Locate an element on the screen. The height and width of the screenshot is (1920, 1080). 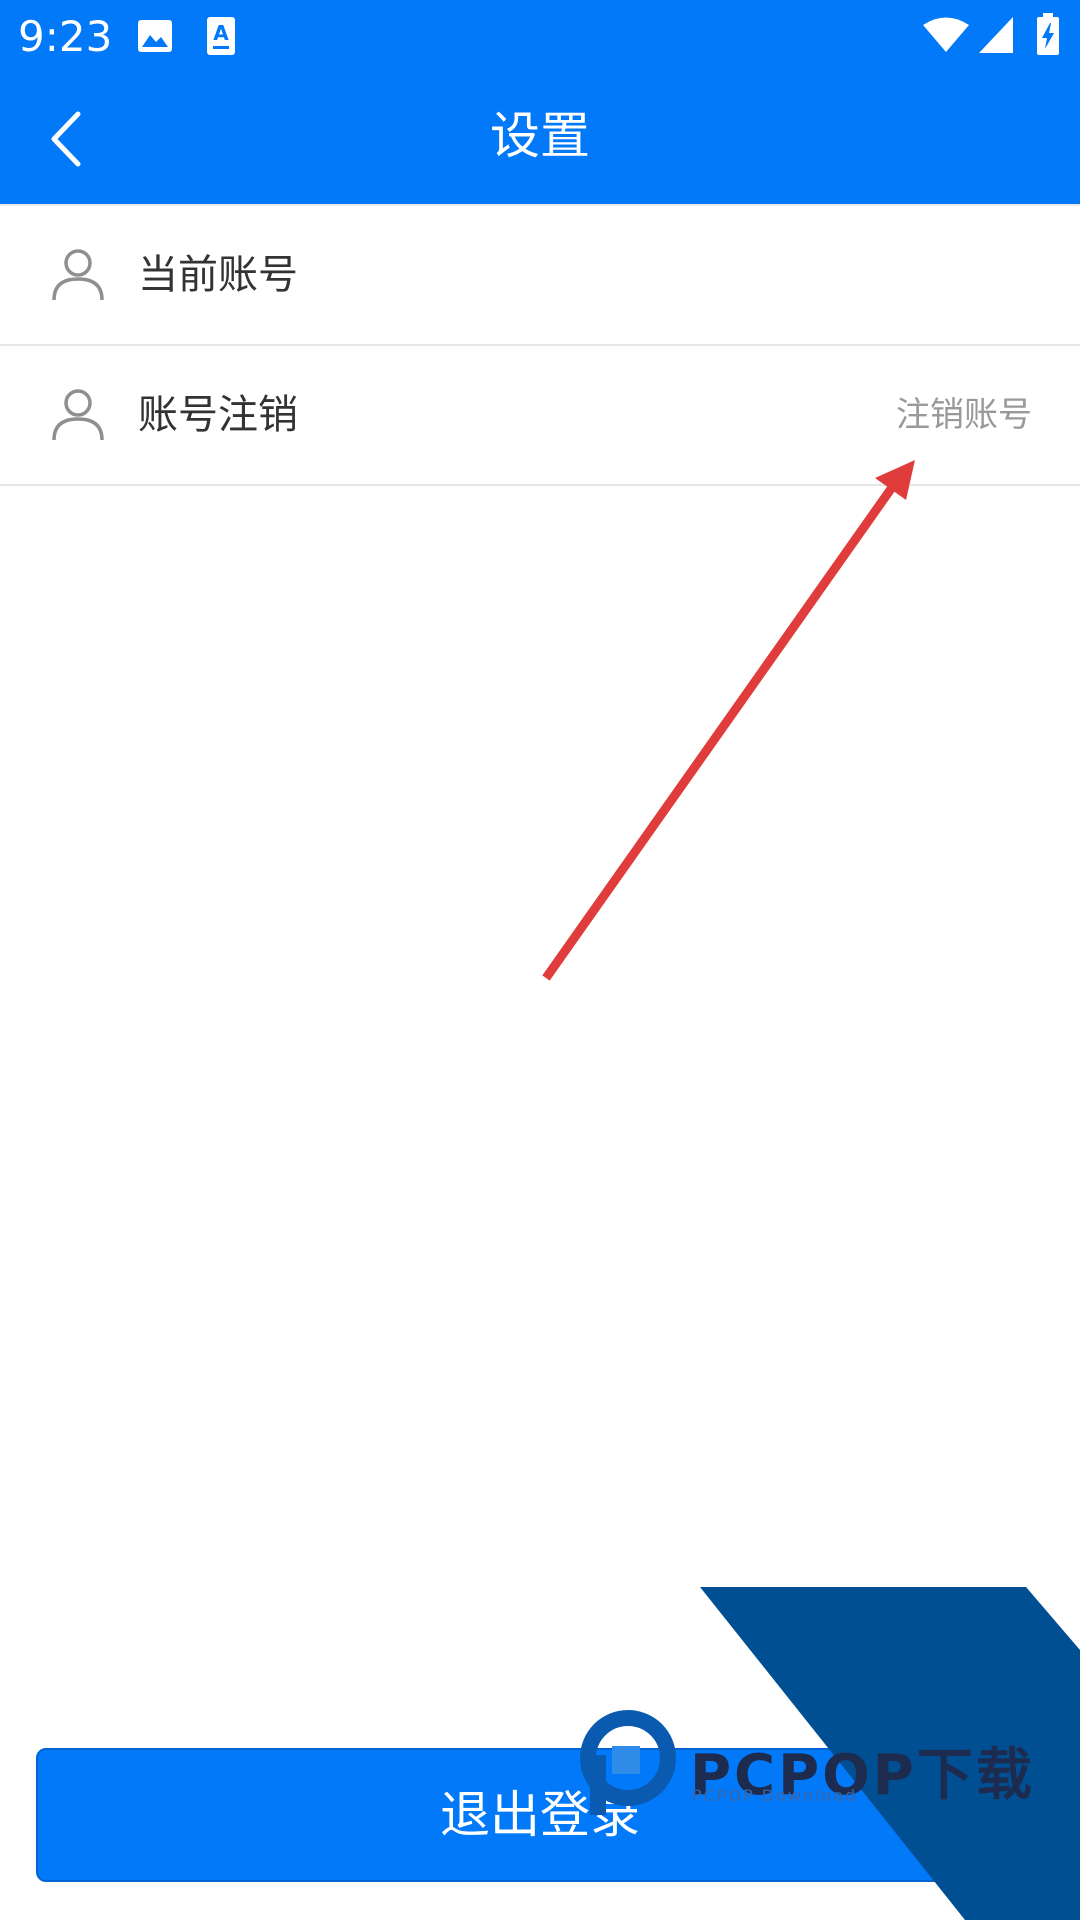
text-a-icon: A is located at coordinates (221, 36).